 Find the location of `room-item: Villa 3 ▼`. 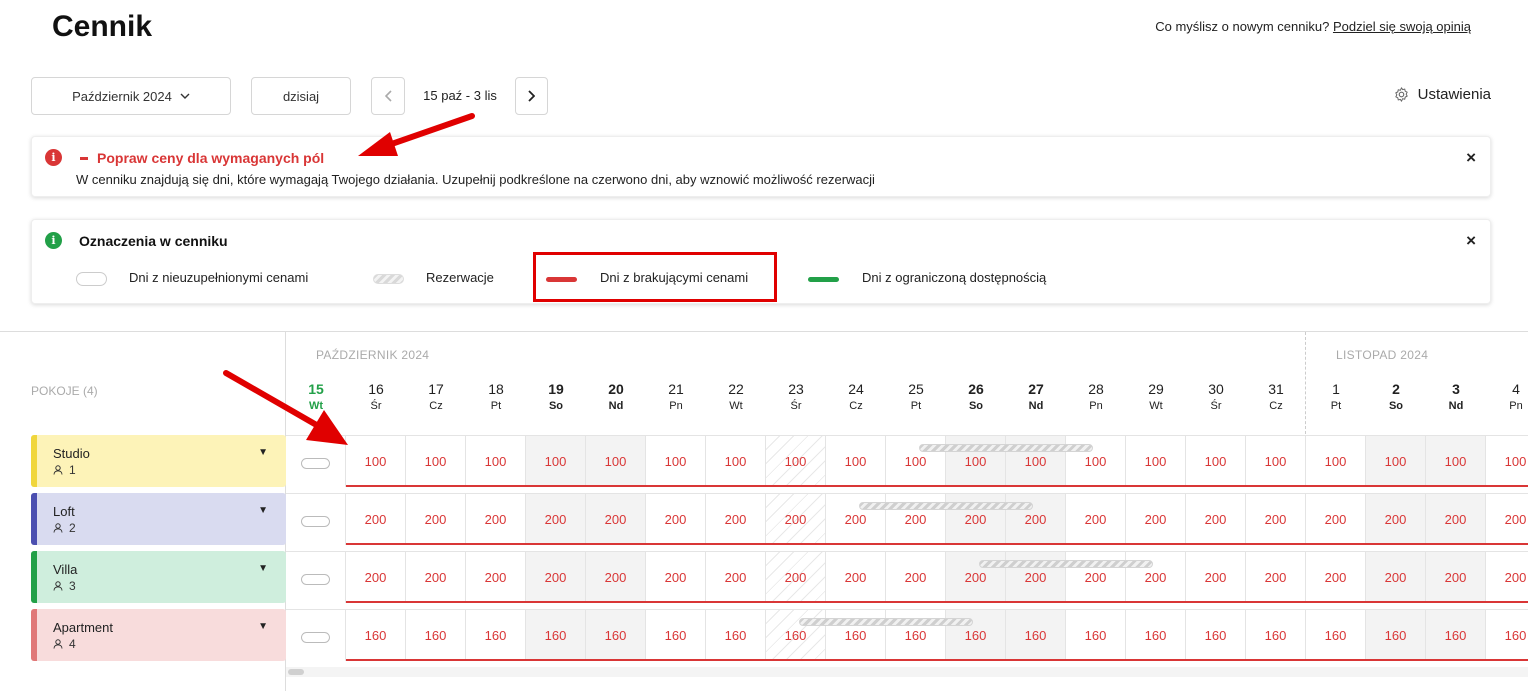

room-item: Villa 3 ▼ is located at coordinates (158, 577).